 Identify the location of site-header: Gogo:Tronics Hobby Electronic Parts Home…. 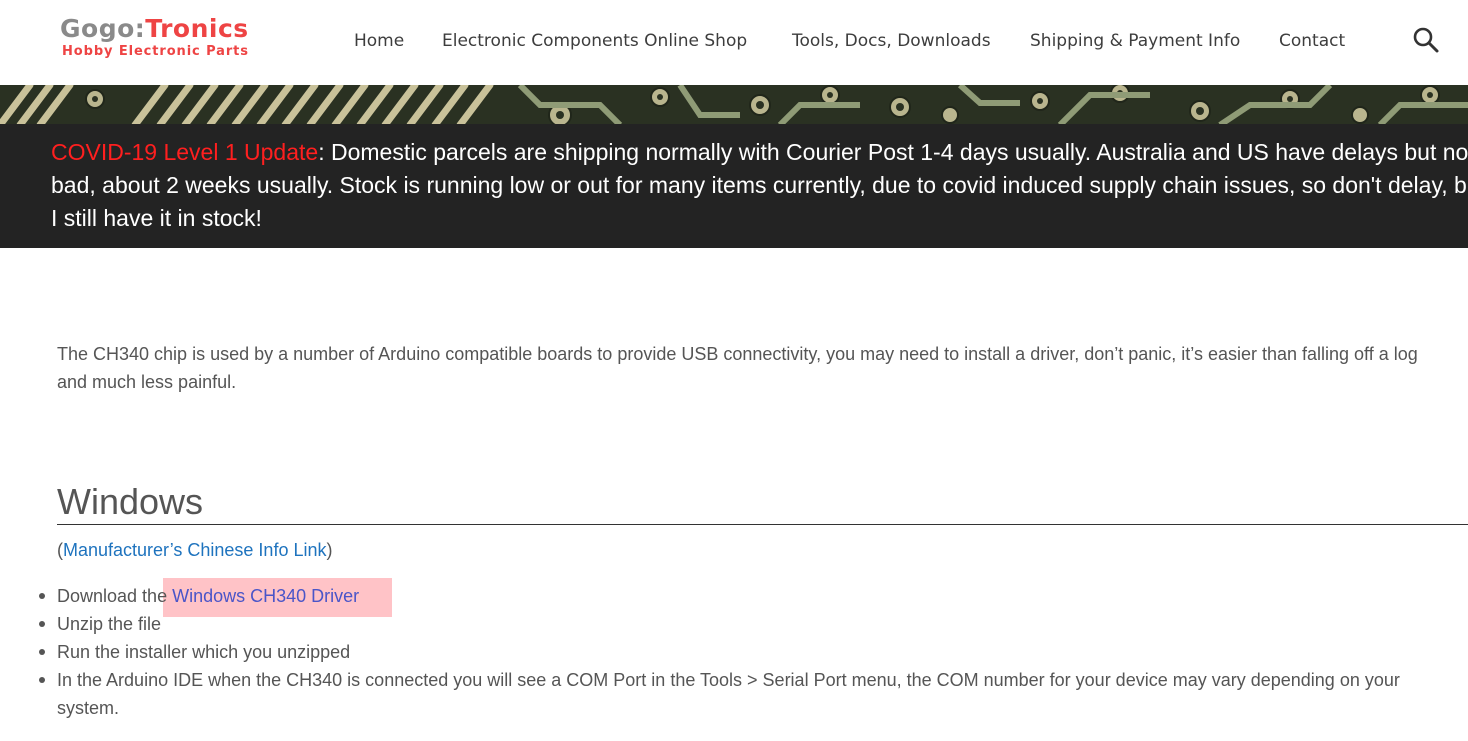
(734, 42).